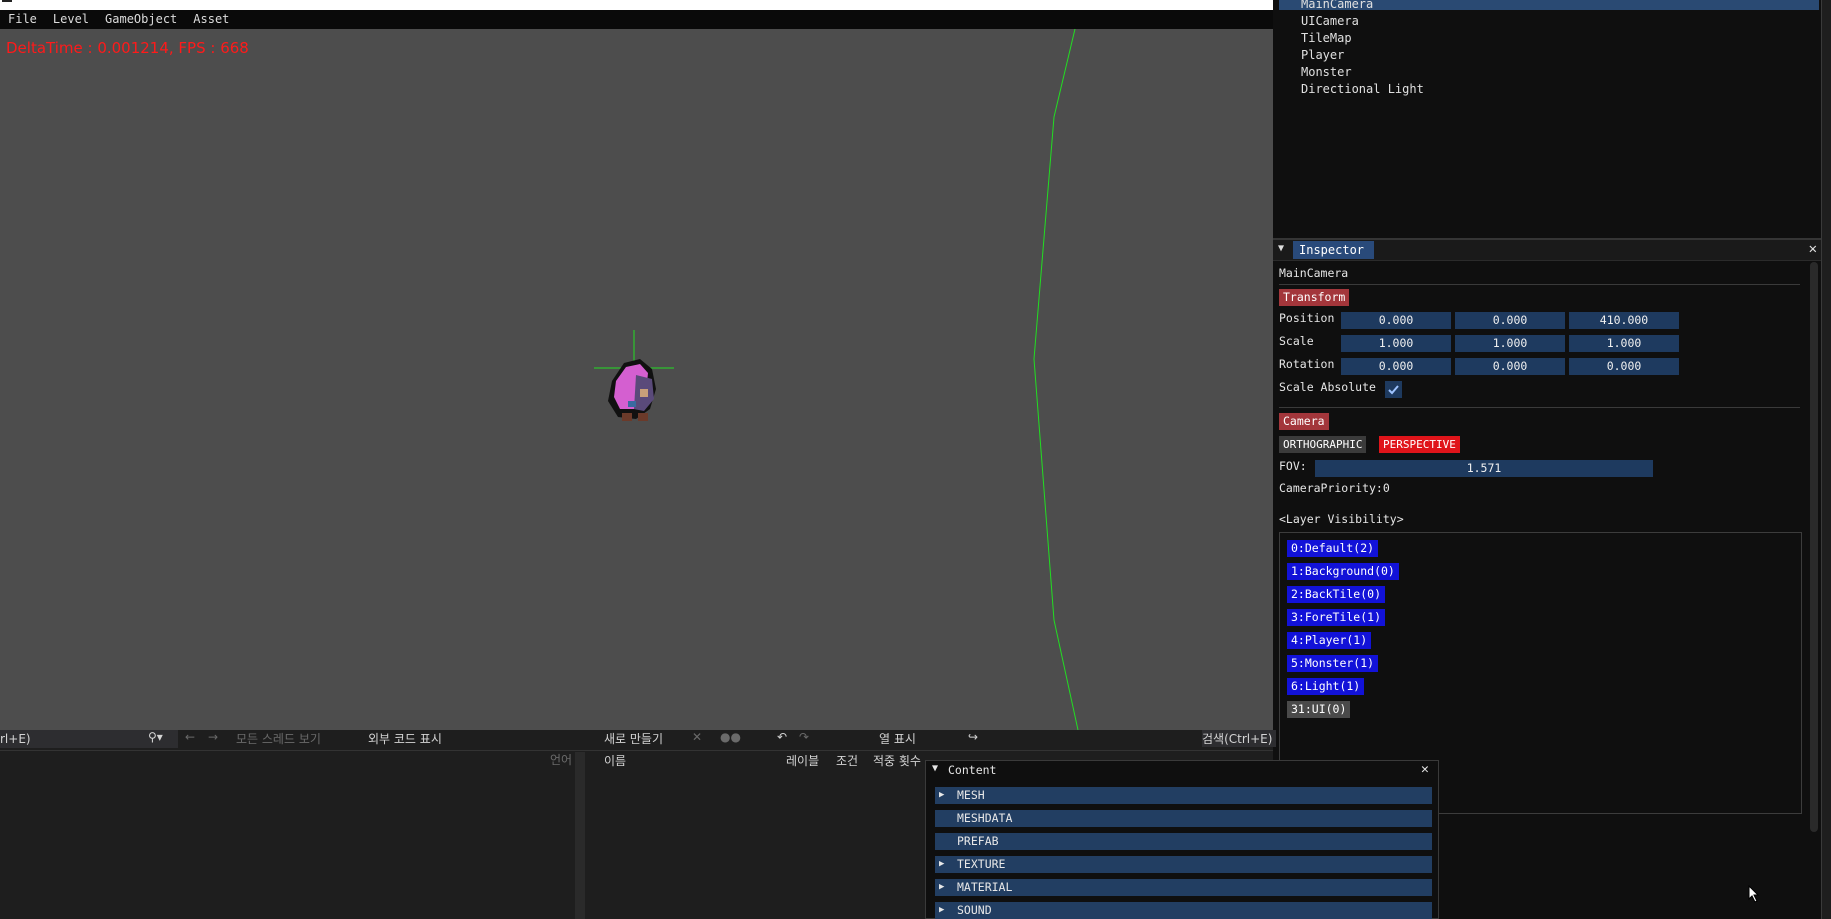  Describe the element at coordinates (1419, 444) in the screenshot. I see `perspective-button: PERSPECTIVE` at that location.